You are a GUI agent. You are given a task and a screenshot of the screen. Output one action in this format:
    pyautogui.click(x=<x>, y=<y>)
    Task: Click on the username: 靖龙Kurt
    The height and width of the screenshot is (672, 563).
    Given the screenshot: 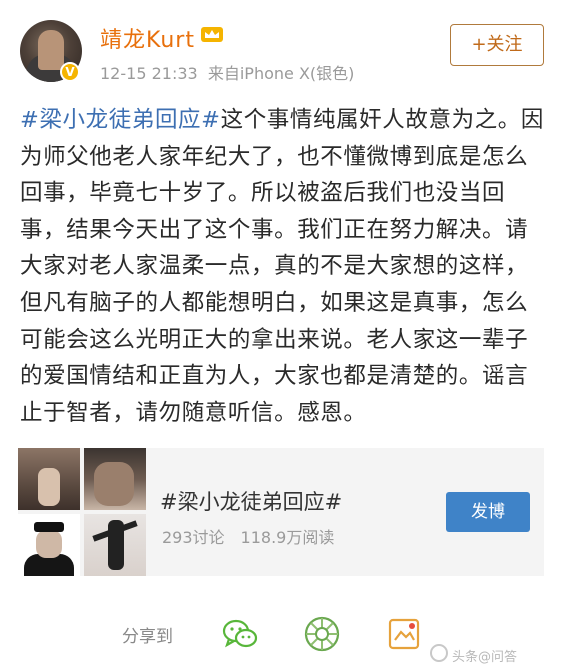 What is the action you would take?
    pyautogui.click(x=147, y=38)
    